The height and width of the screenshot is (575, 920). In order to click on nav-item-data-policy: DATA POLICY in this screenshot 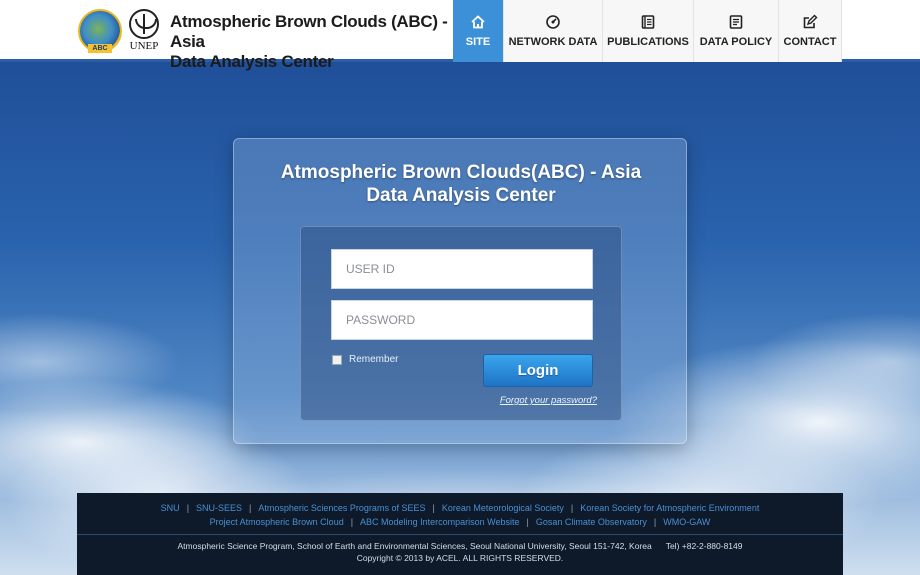, I will do `click(735, 31)`.